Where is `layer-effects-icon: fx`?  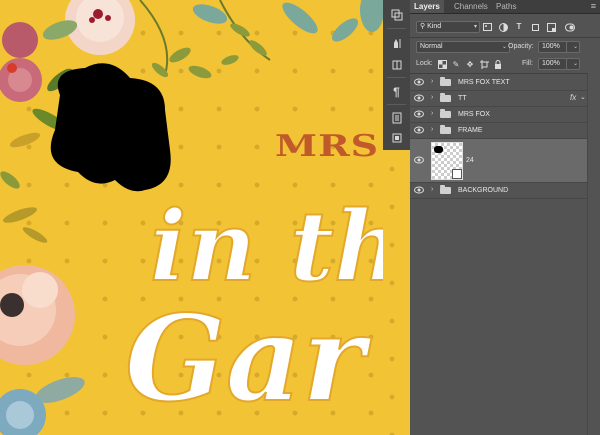
layer-effects-icon: fx is located at coordinates (573, 97).